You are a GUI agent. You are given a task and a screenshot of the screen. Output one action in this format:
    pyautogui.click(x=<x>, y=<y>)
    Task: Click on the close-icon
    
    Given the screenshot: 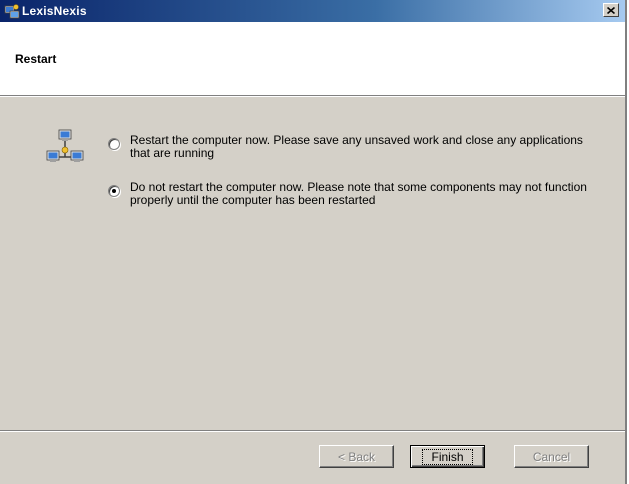 What is the action you would take?
    pyautogui.click(x=611, y=10)
    